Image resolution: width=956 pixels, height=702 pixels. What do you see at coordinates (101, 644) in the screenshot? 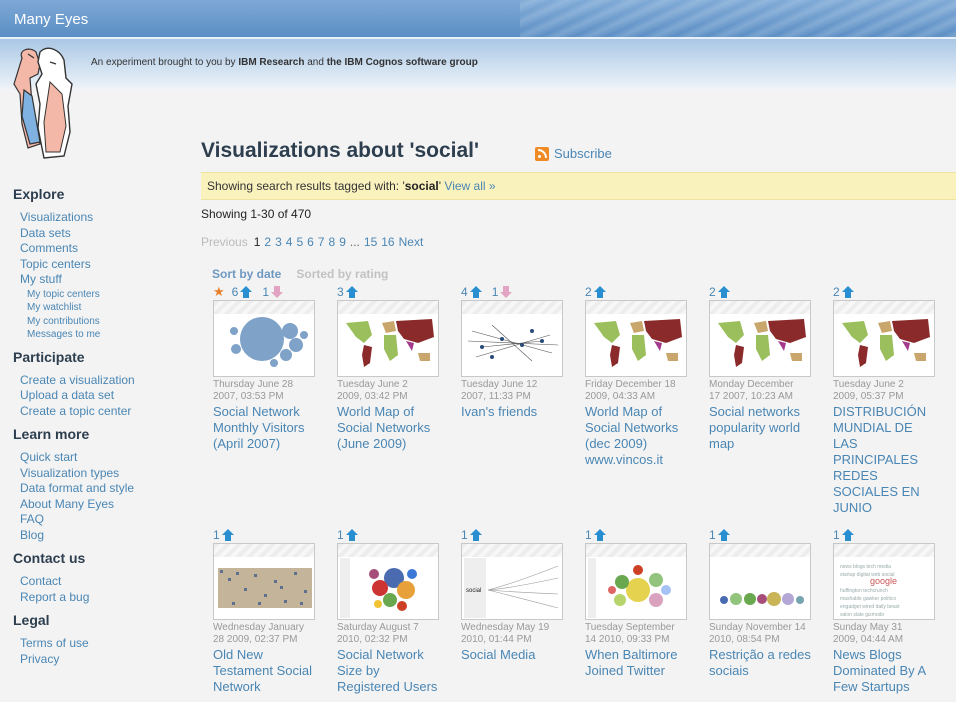
I see `sidebar-item-terms: Terms of use` at bounding box center [101, 644].